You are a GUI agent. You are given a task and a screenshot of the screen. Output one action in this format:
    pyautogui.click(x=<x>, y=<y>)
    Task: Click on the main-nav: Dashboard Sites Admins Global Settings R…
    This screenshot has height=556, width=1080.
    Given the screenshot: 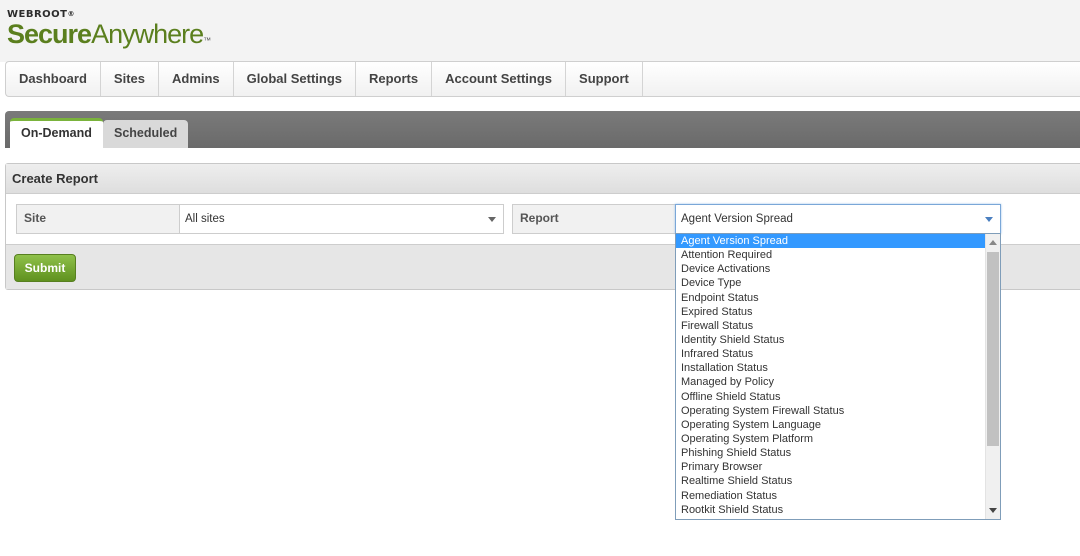 What is the action you would take?
    pyautogui.click(x=542, y=79)
    